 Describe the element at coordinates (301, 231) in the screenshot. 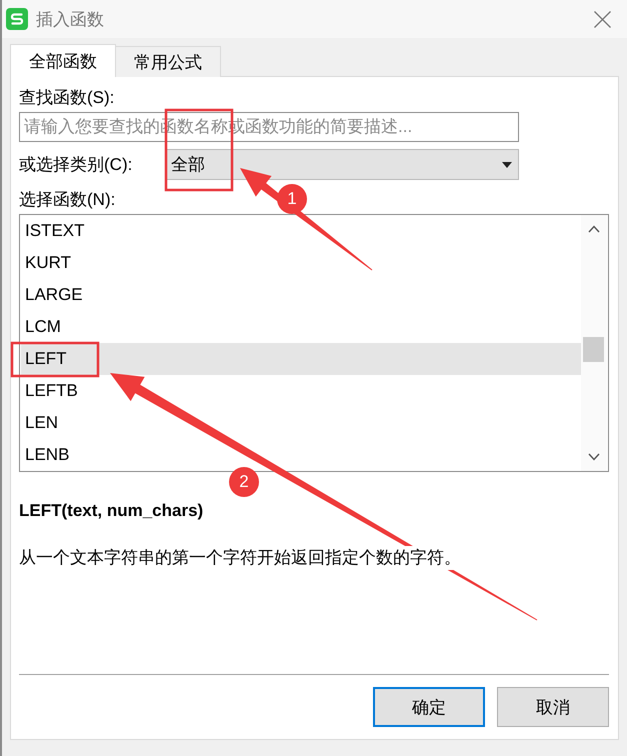

I see `function-item: ISTEXT` at that location.